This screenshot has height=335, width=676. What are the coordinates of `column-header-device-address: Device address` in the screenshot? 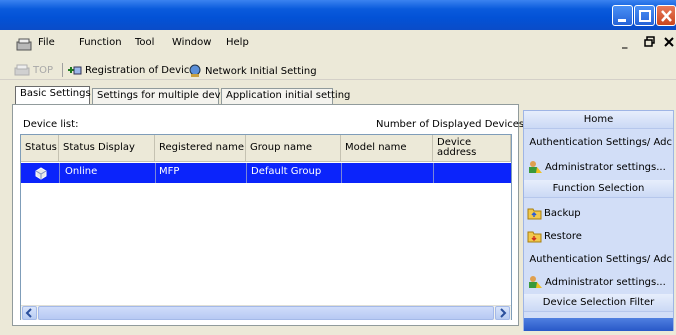 It's located at (472, 148).